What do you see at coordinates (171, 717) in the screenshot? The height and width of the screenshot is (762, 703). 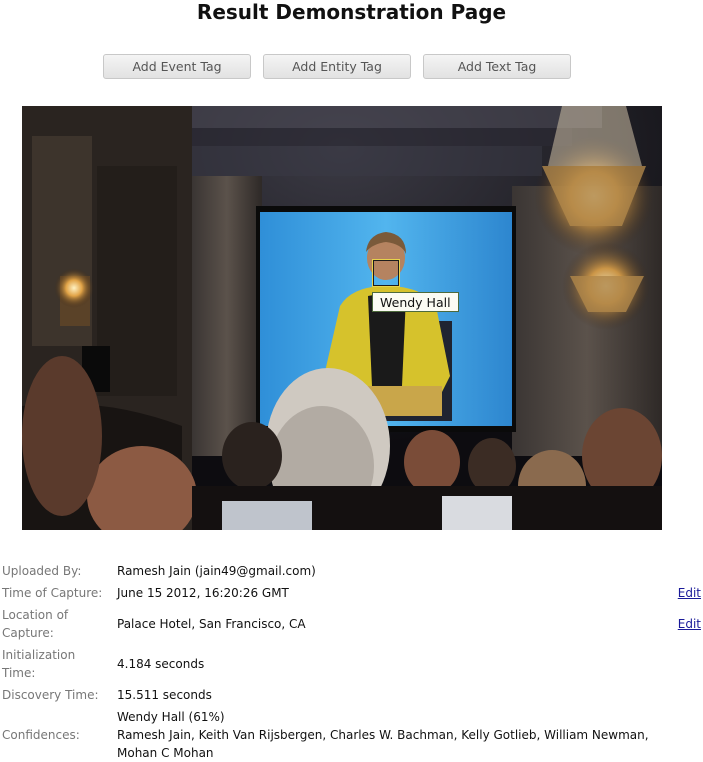 I see `confidence-primary: Wendy Hall (61%)` at bounding box center [171, 717].